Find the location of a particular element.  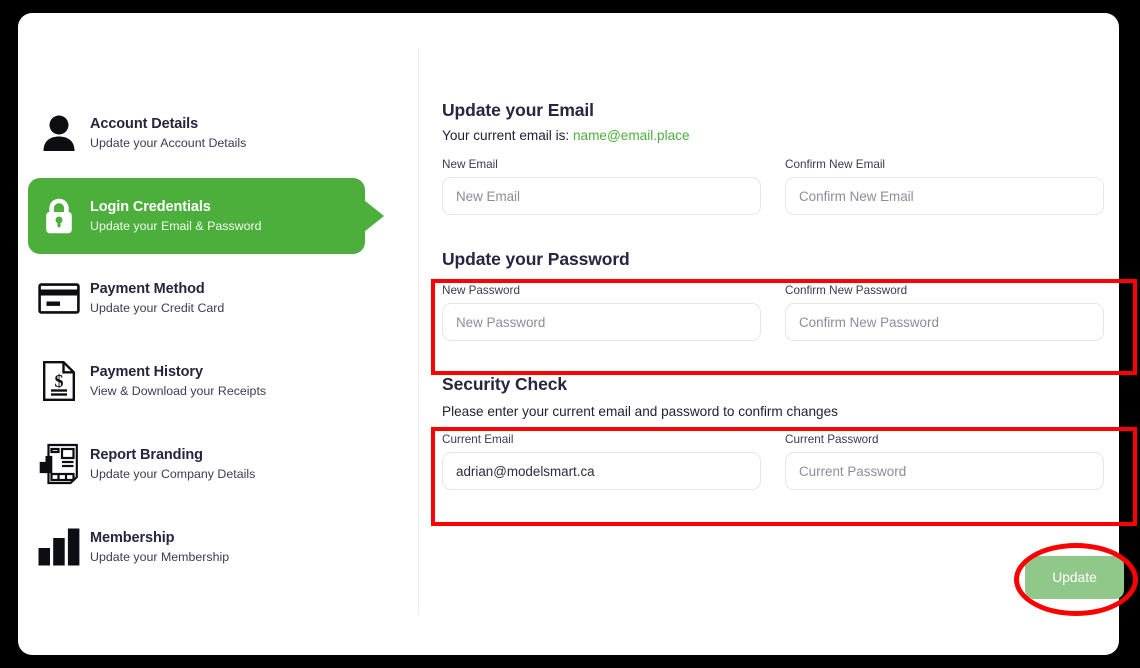

current-email-input is located at coordinates (601, 471).